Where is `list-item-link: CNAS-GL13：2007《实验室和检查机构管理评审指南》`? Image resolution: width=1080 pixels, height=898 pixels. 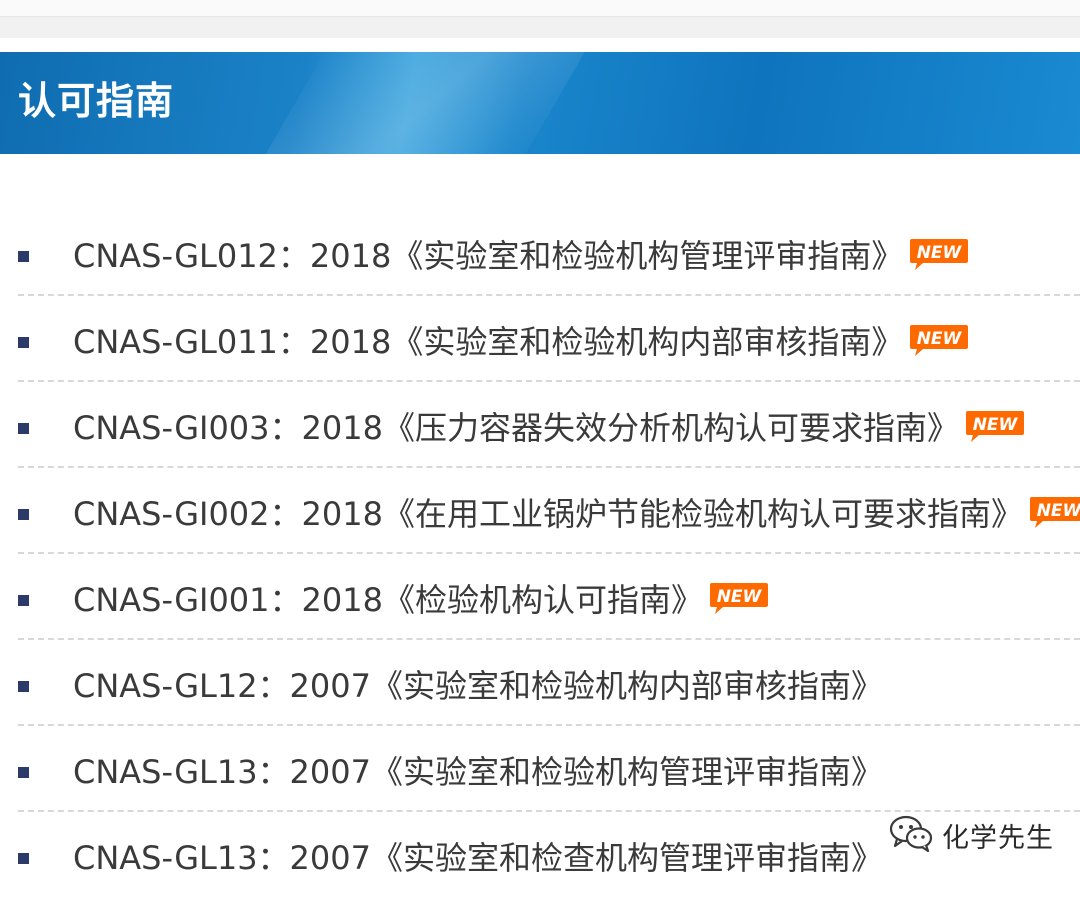
list-item-link: CNAS-GL13：2007《实验室和检查机构管理评审指南》 is located at coordinates (478, 858).